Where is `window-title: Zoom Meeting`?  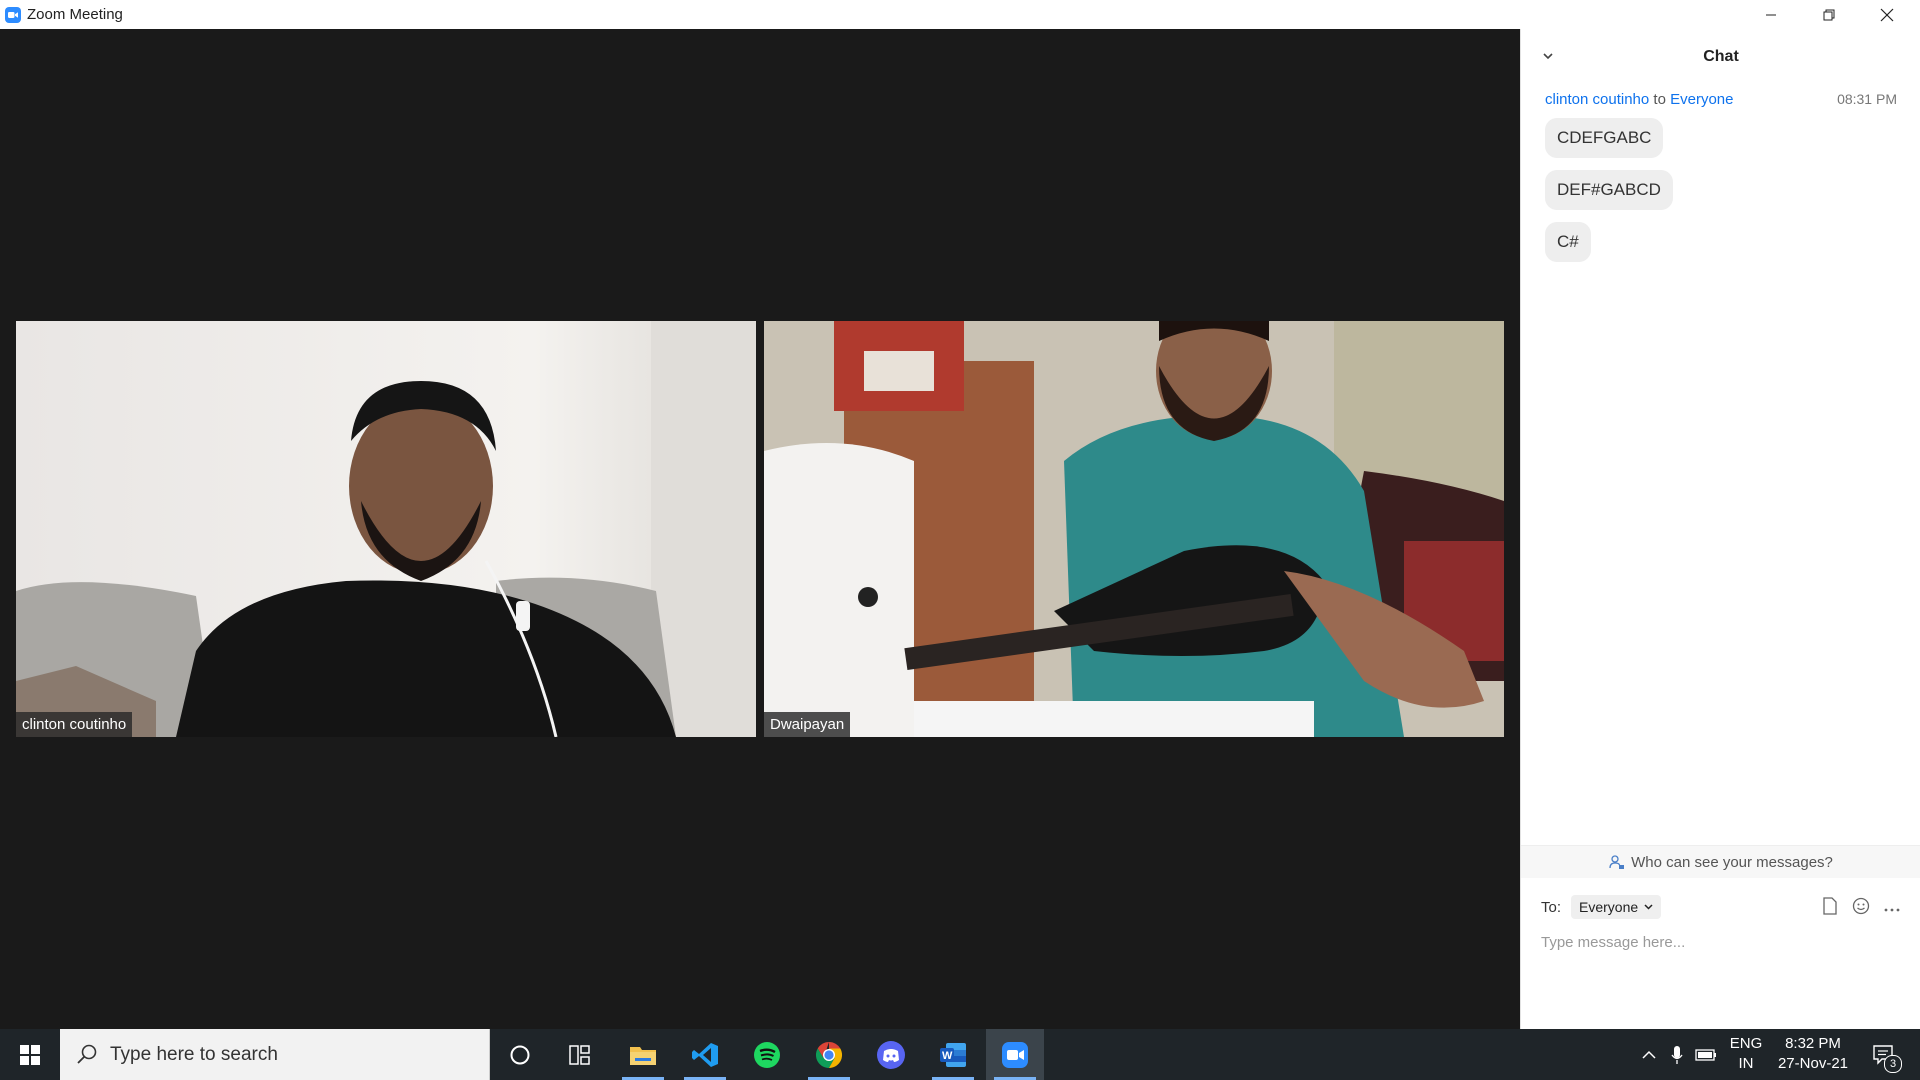 window-title: Zoom Meeting is located at coordinates (75, 14).